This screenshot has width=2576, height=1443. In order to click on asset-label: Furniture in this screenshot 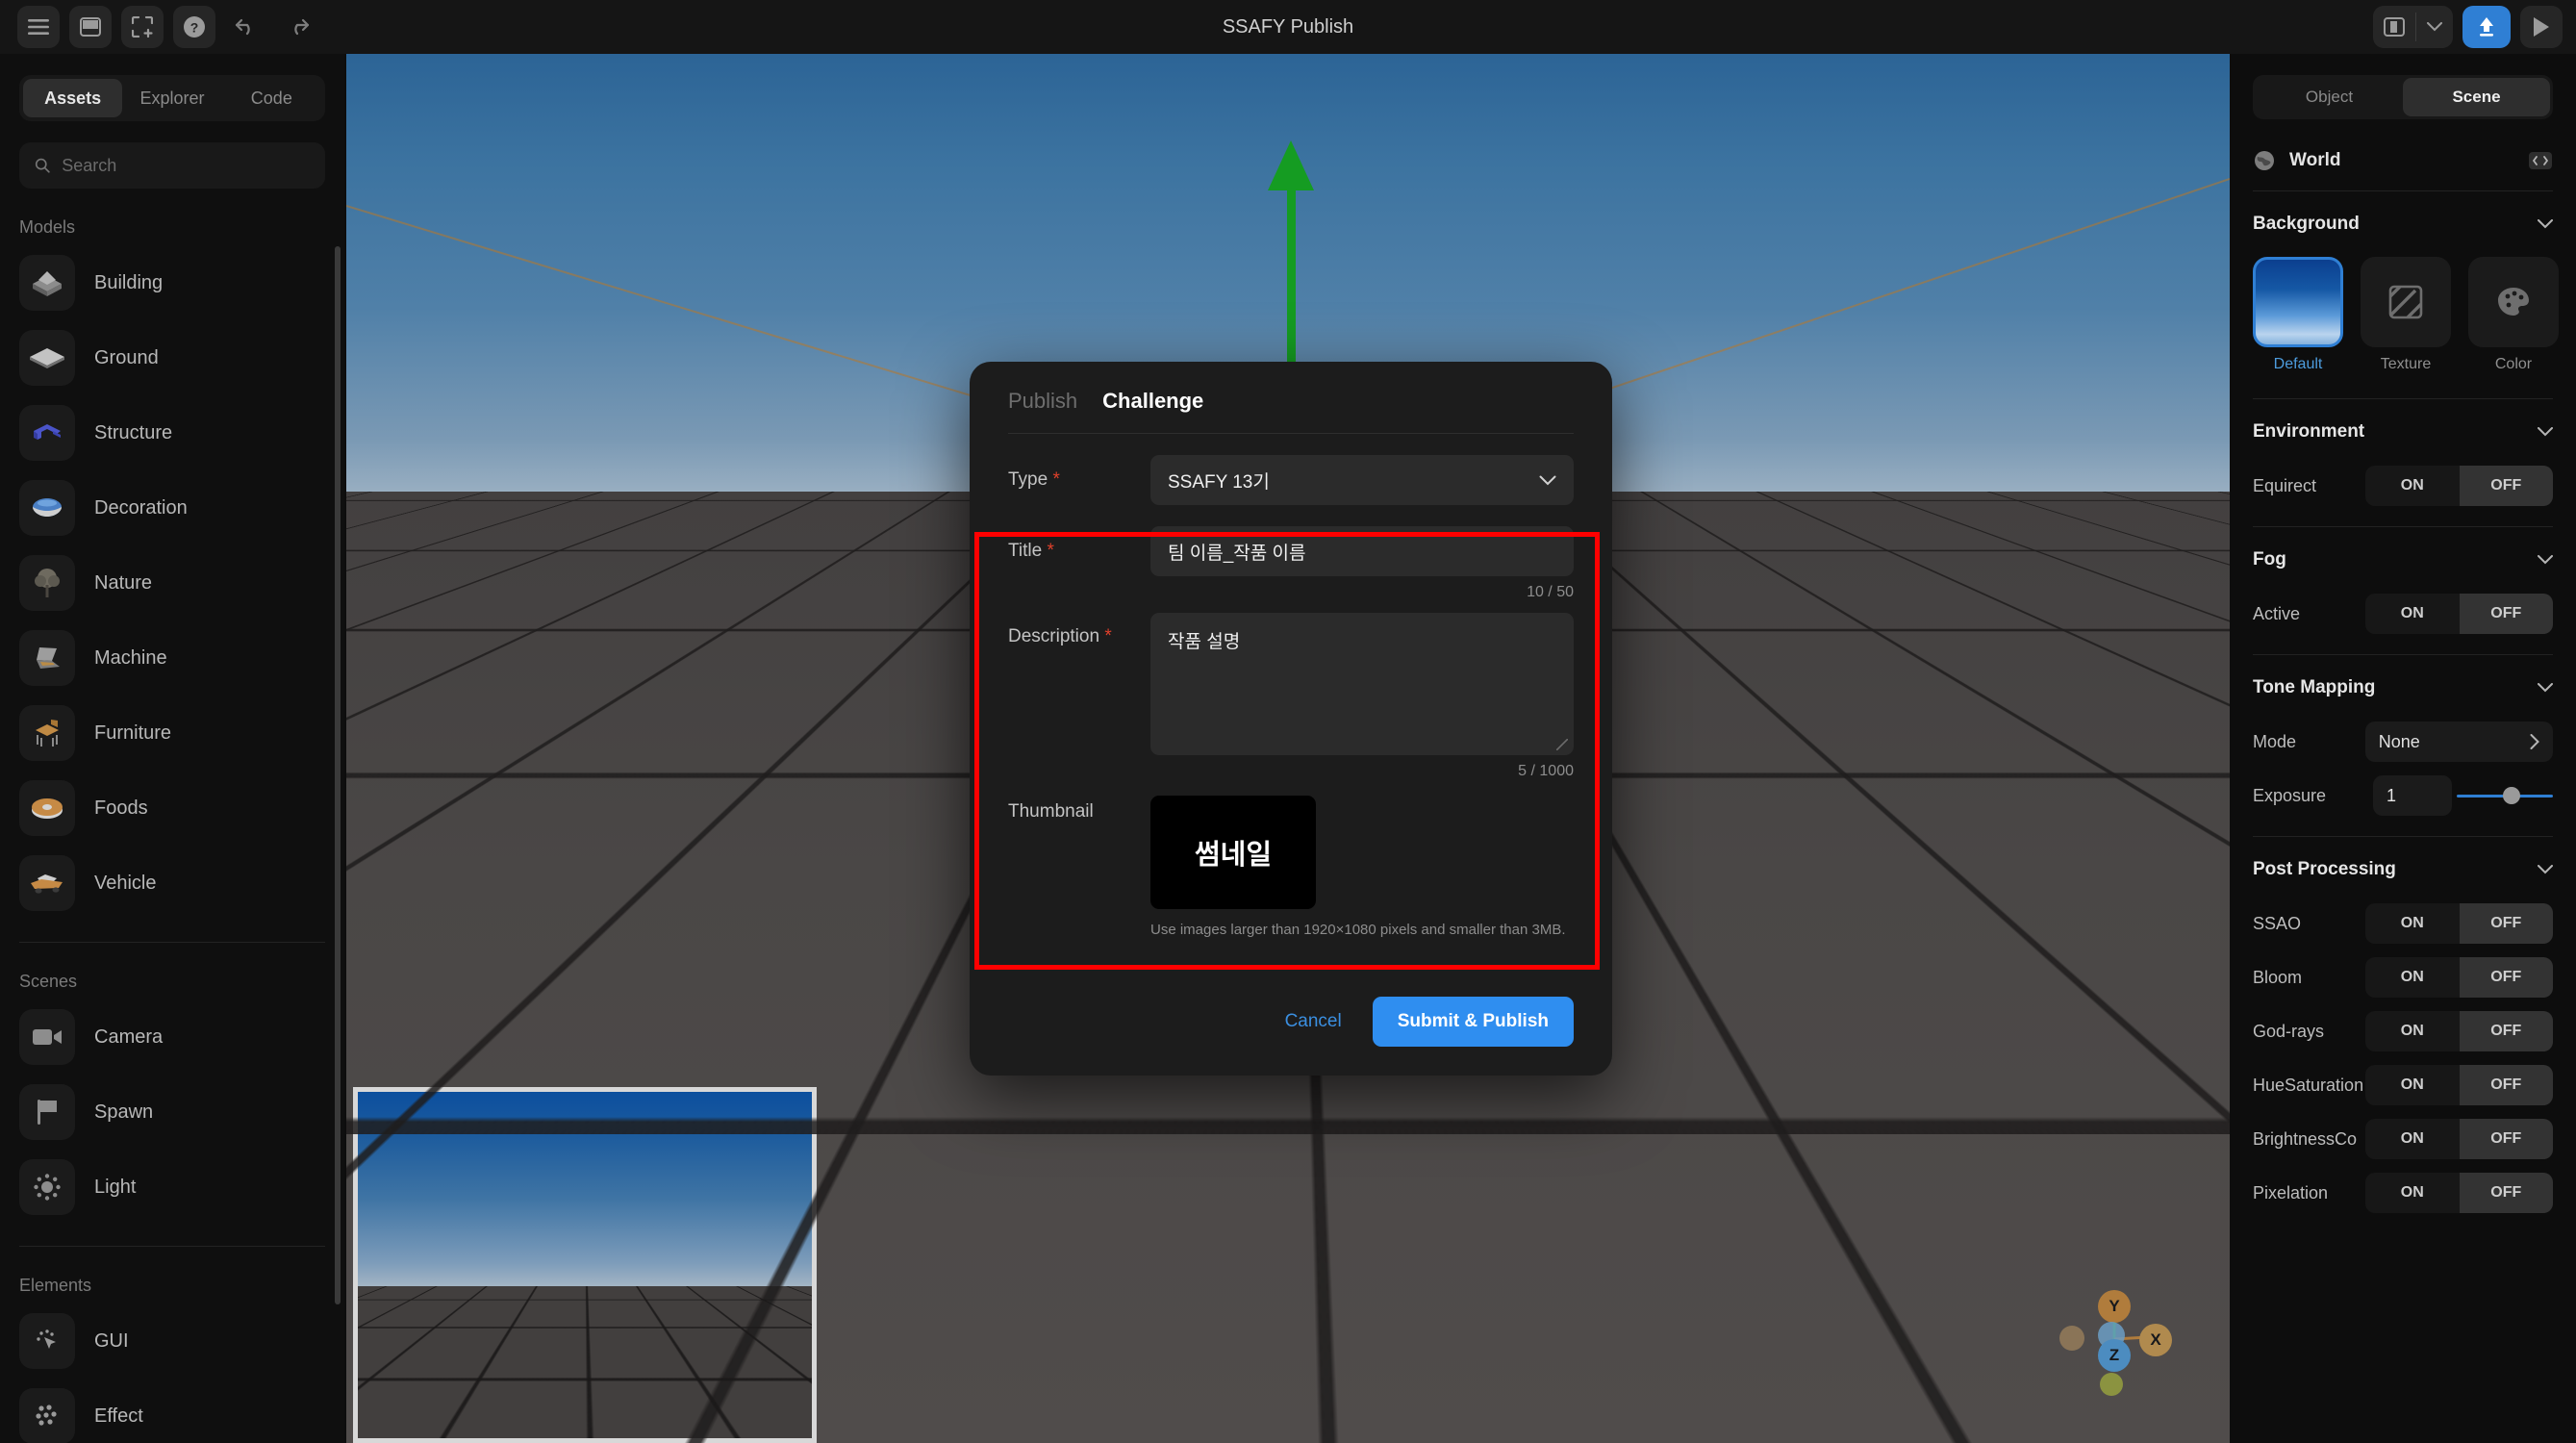, I will do `click(133, 733)`.